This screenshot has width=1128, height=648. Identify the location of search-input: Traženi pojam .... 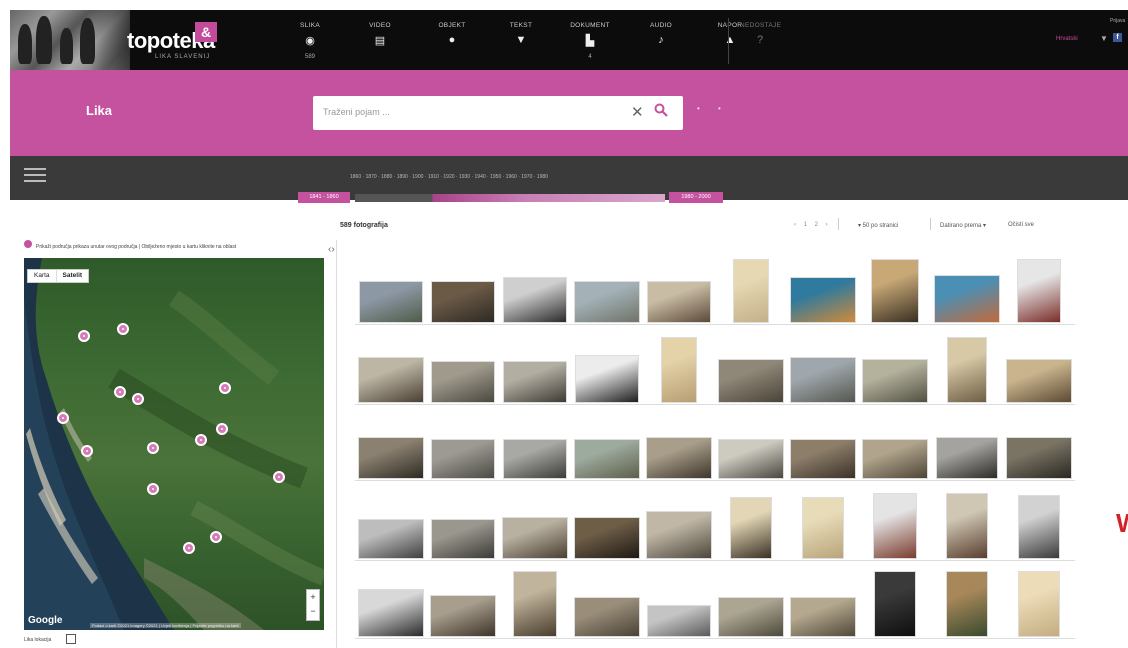
(356, 112).